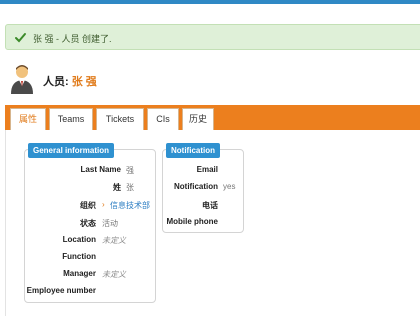 Image resolution: width=420 pixels, height=316 pixels. What do you see at coordinates (192, 221) in the screenshot?
I see `field-label: Mobile phone` at bounding box center [192, 221].